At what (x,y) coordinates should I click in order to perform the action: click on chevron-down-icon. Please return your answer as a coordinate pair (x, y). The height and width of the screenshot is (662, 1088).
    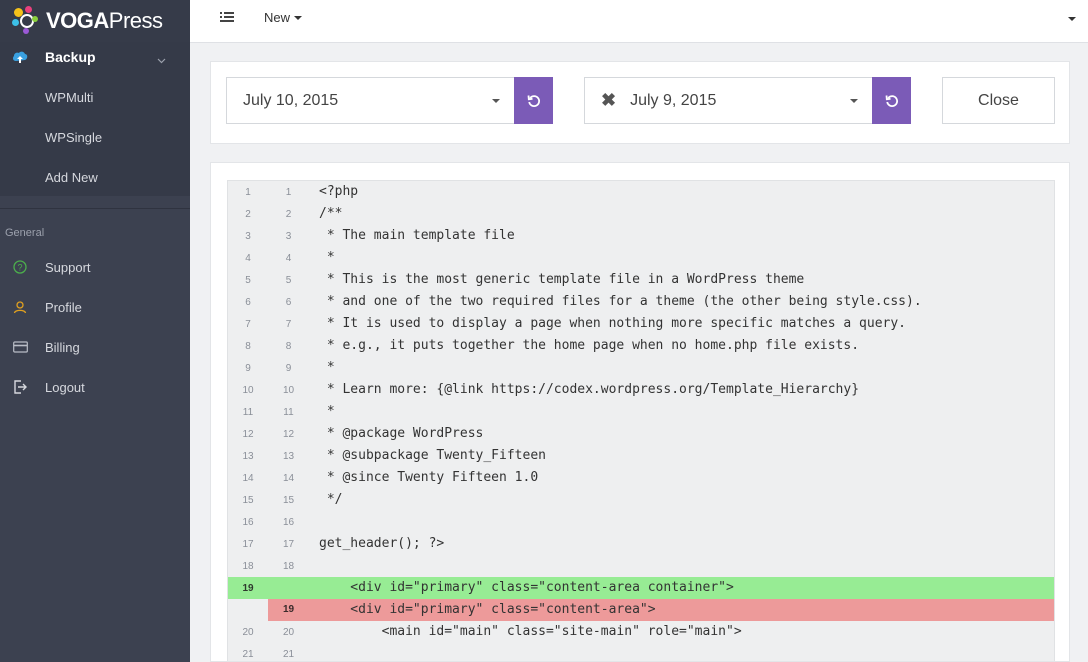
    Looking at the image, I should click on (161, 59).